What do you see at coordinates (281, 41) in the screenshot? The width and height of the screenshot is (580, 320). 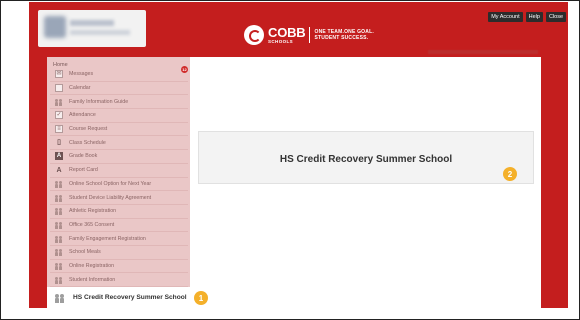 I see `logo-subtitle: SCHOOLS` at bounding box center [281, 41].